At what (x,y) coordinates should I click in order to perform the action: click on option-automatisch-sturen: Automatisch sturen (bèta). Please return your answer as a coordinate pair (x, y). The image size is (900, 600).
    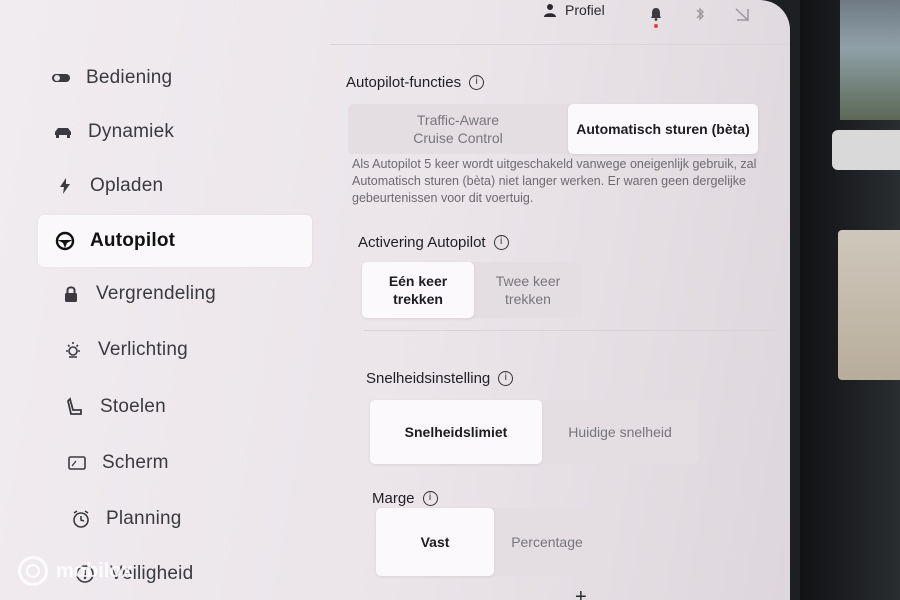
    Looking at the image, I should click on (663, 129).